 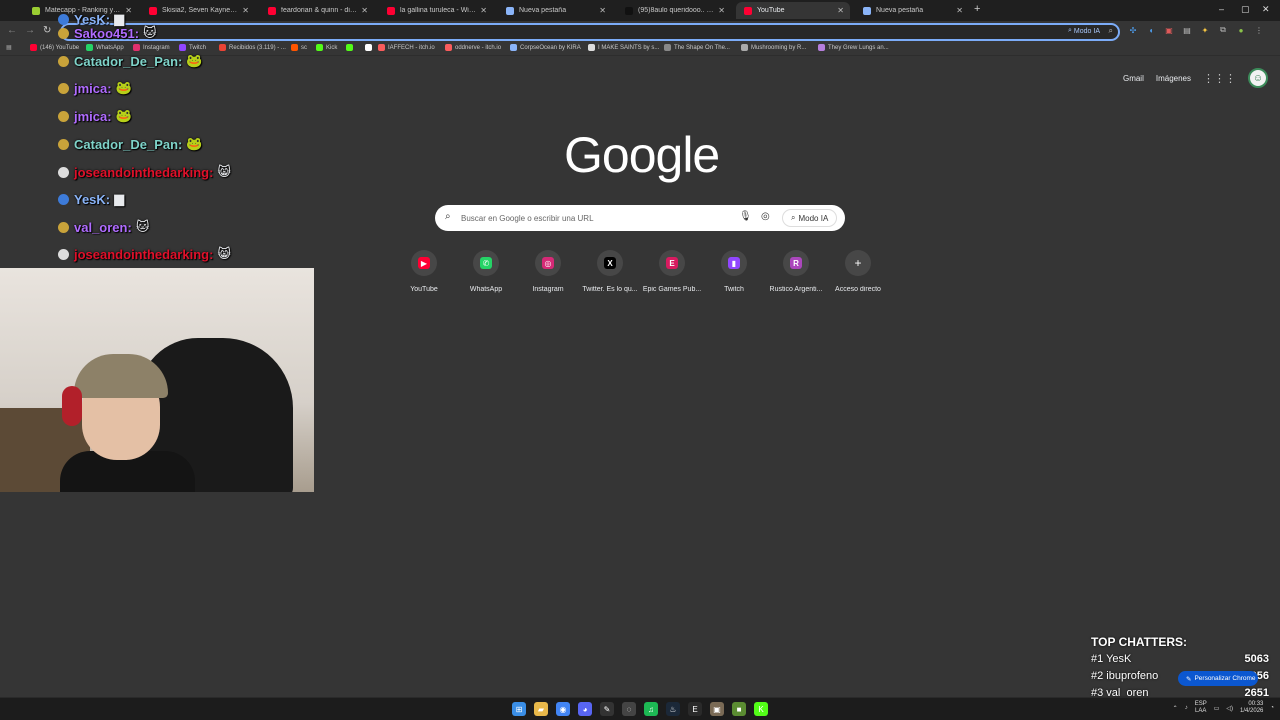 I want to click on star-extension-icon: ✦, so click(x=1205, y=30).